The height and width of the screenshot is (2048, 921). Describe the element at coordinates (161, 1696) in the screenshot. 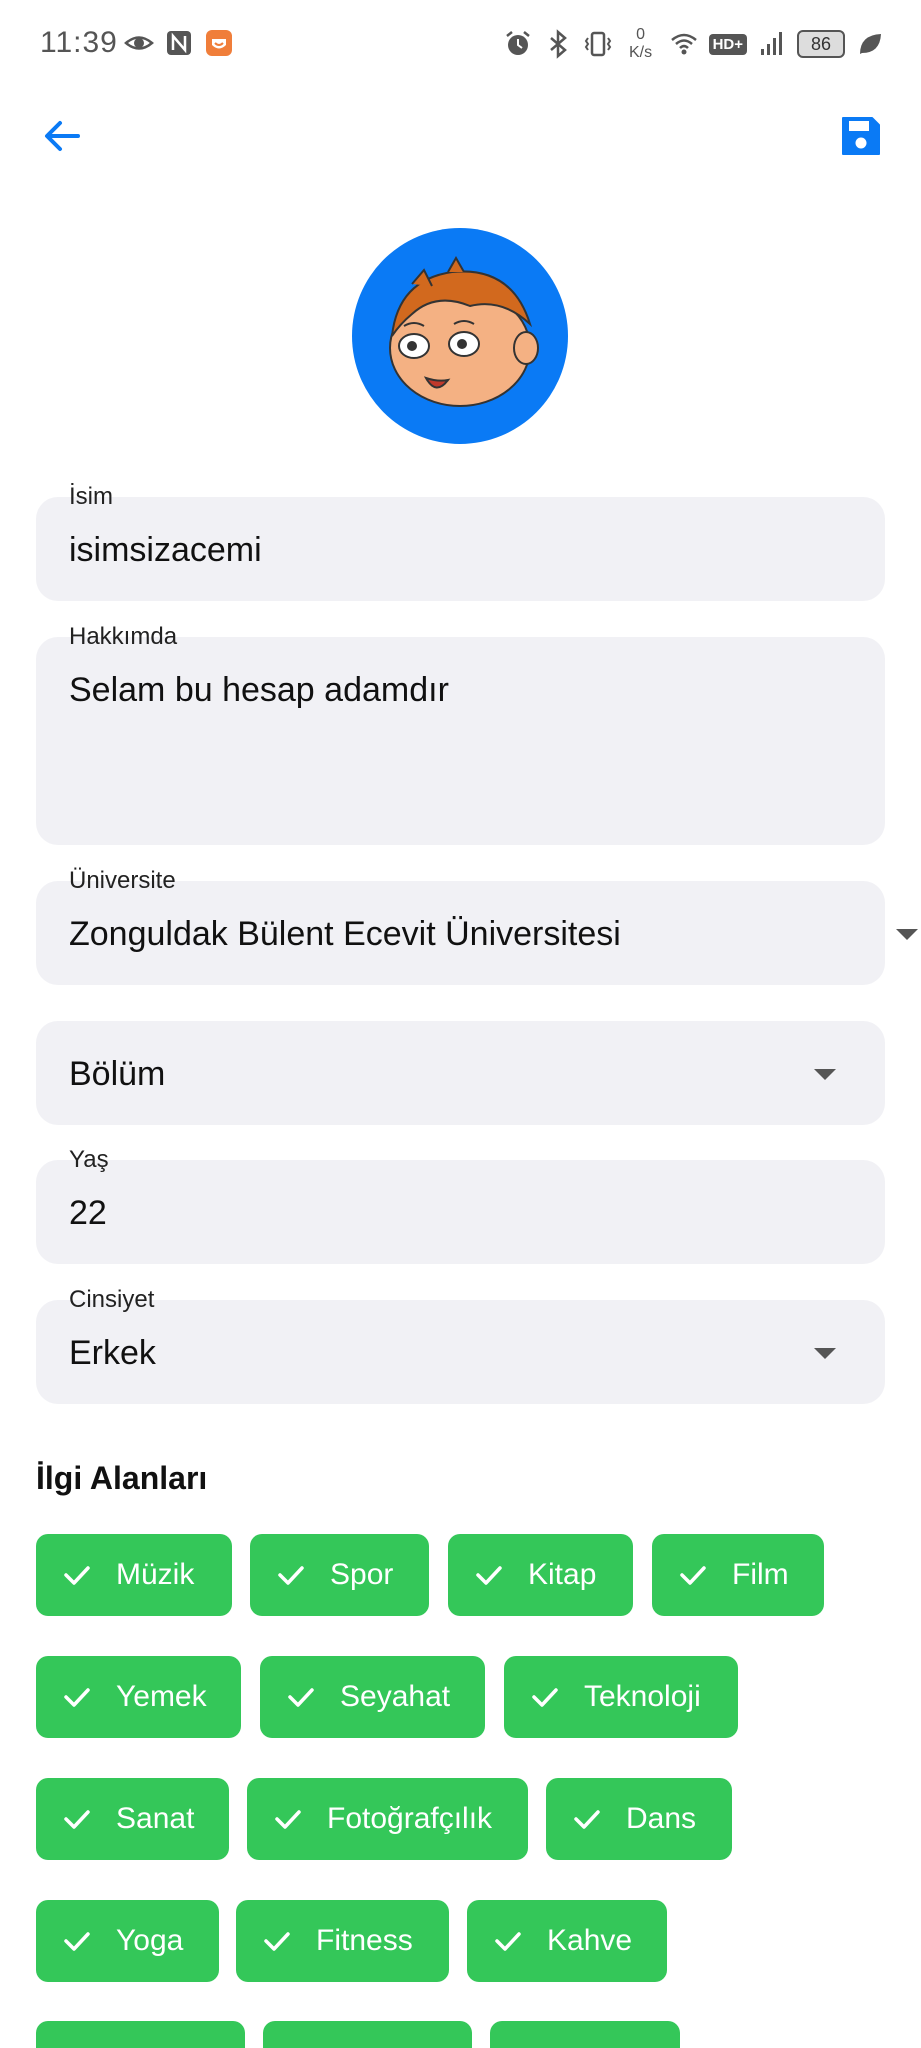

I see `interest-chip-label: Yemek` at that location.